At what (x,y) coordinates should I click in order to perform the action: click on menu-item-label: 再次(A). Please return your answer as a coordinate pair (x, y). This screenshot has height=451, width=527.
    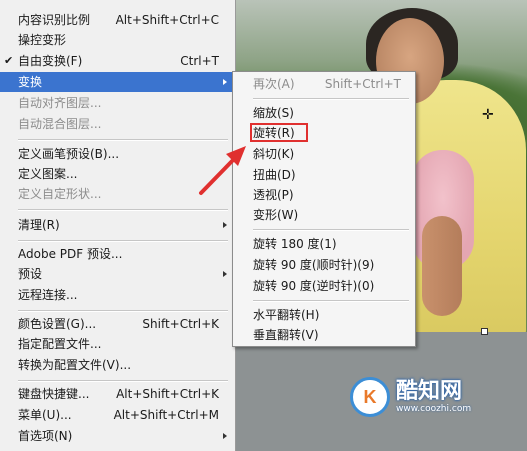
    Looking at the image, I should click on (274, 84).